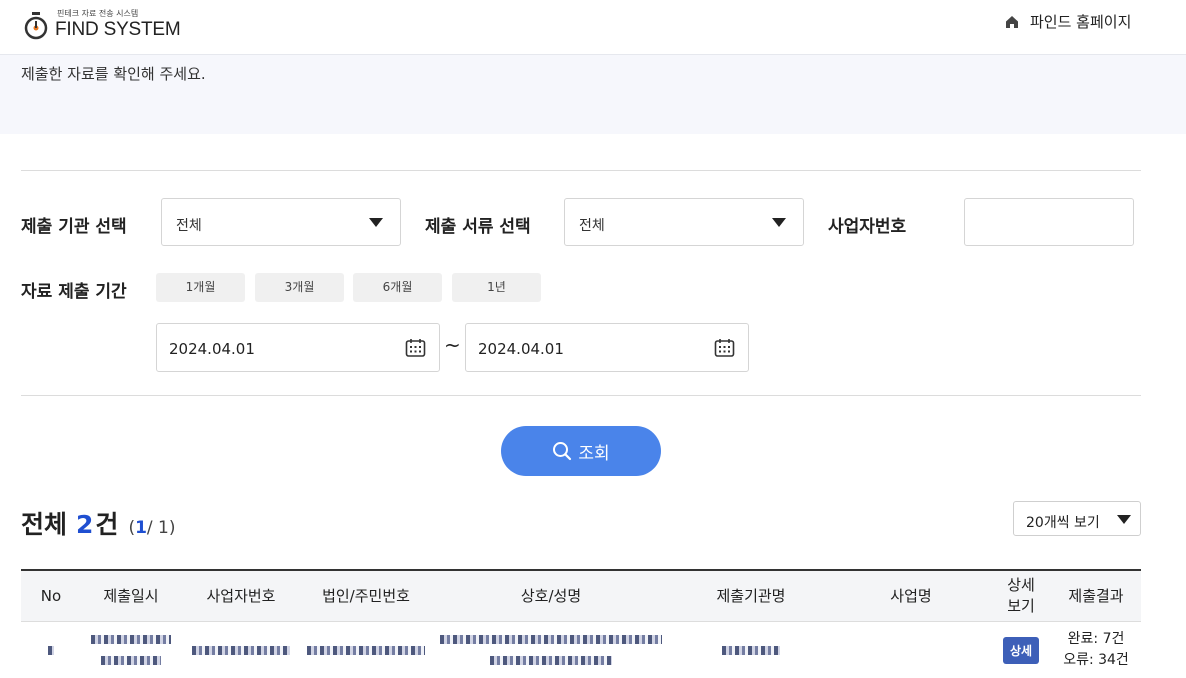  Describe the element at coordinates (1081, 22) in the screenshot. I see `home-link-label: 파인드 홈페이지` at that location.